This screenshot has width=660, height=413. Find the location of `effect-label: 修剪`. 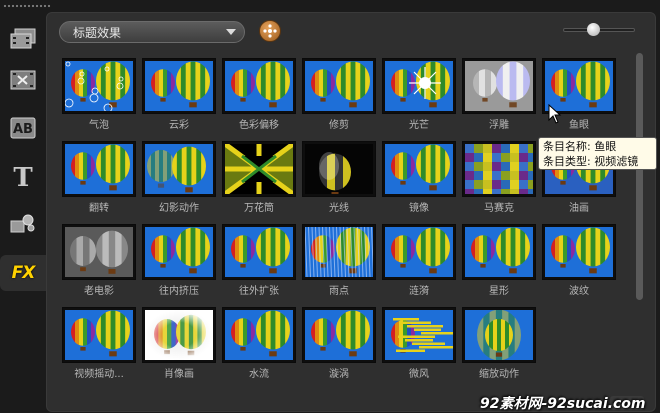

effect-label: 修剪 is located at coordinates (339, 125).